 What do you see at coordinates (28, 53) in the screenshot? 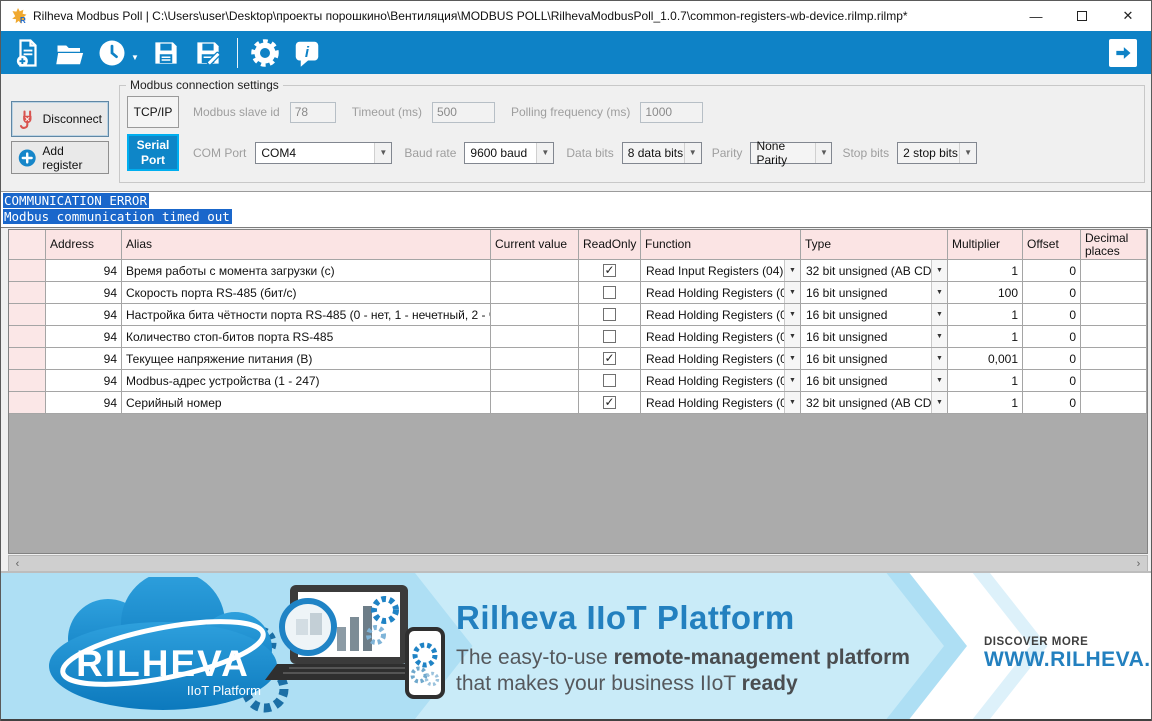
I see `new-register-file-icon` at bounding box center [28, 53].